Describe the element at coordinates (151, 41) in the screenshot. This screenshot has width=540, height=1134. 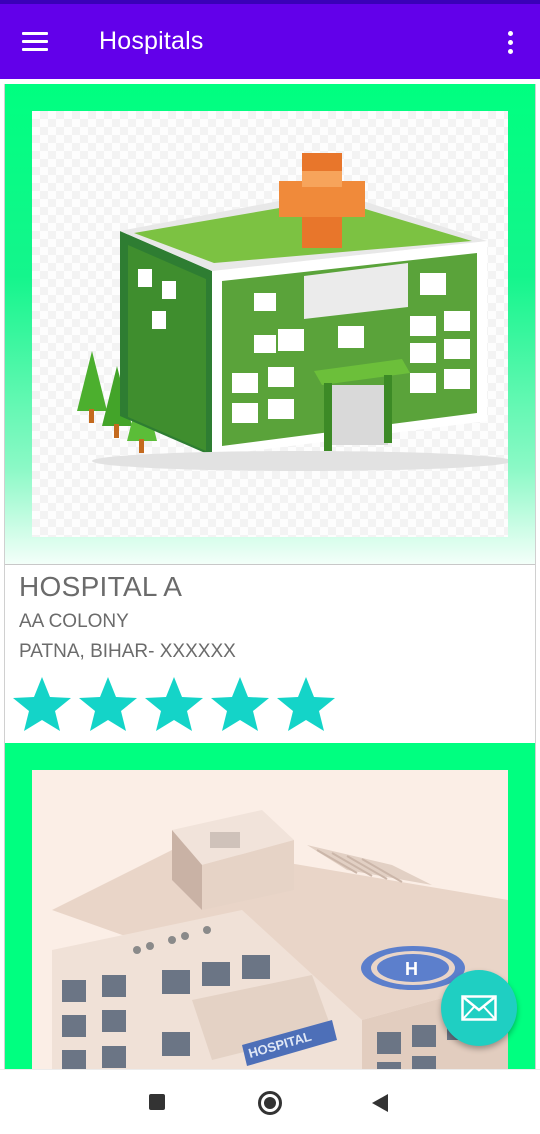
I see `page-title: Hospitals` at that location.